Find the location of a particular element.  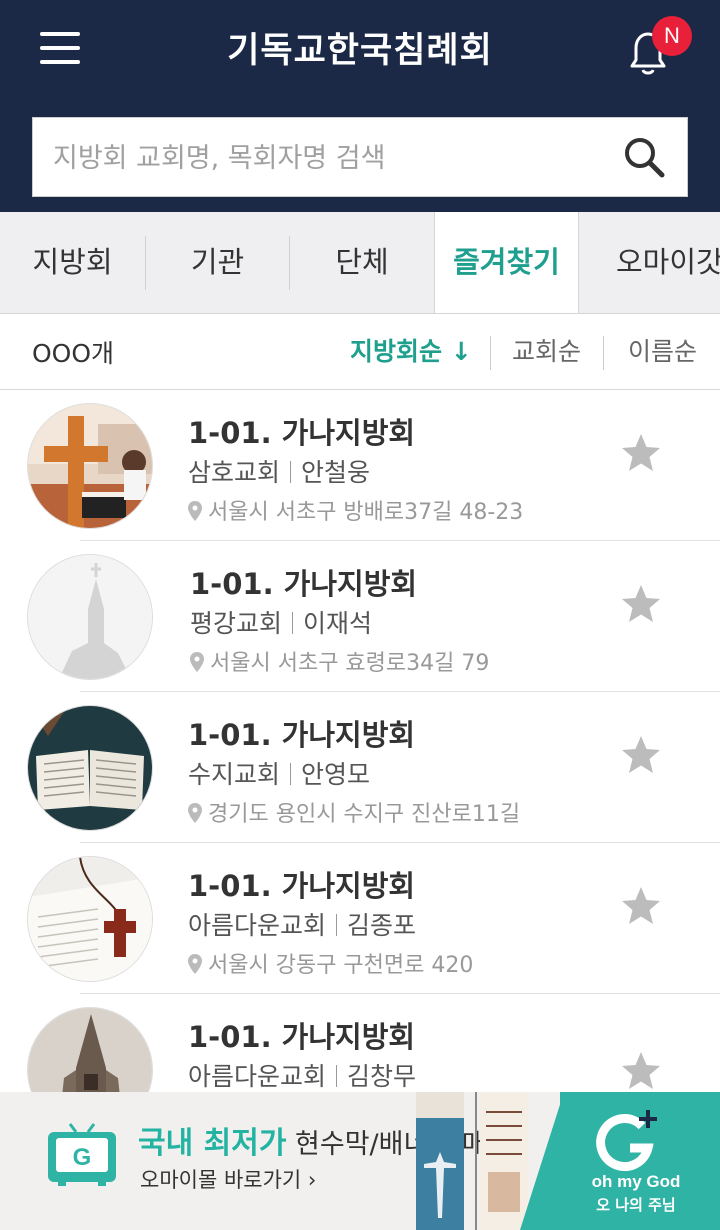

brand-name-en: oh my God is located at coordinates (636, 1181).